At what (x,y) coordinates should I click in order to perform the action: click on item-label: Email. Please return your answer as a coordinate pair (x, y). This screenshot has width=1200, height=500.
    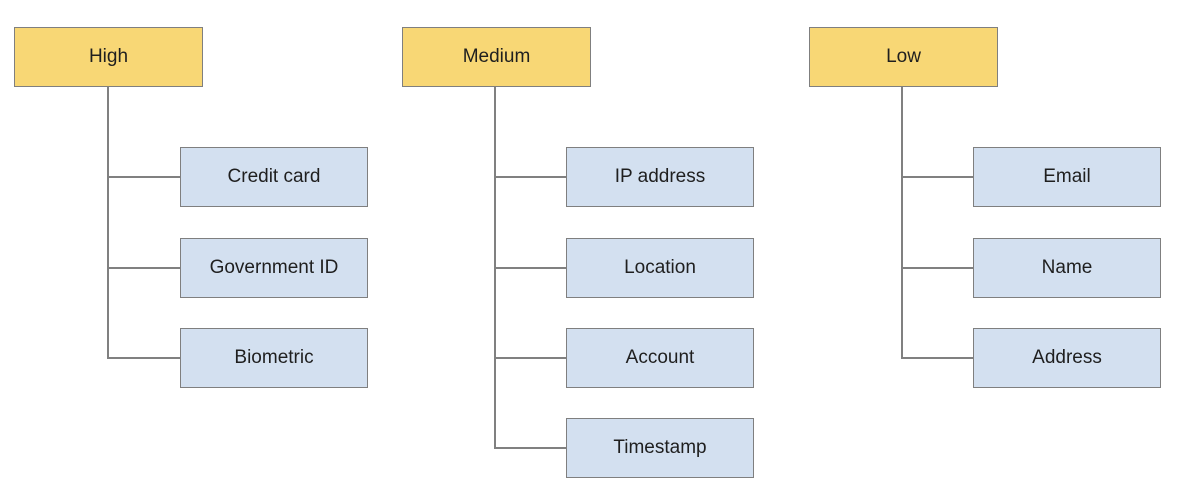
    Looking at the image, I should click on (1067, 176).